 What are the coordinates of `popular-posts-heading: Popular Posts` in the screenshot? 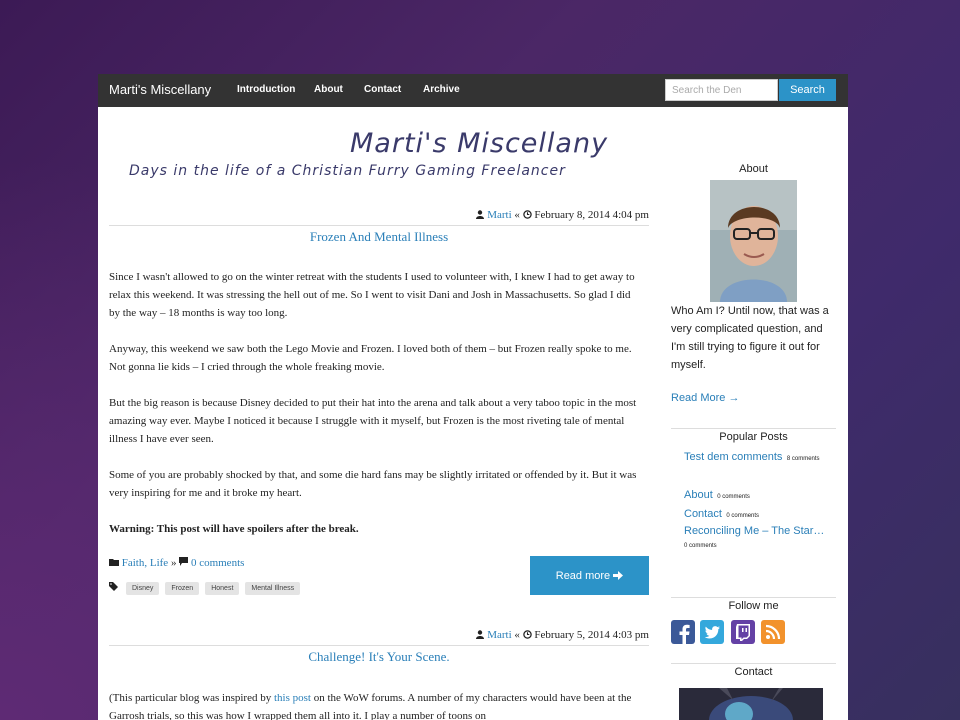 It's located at (753, 437).